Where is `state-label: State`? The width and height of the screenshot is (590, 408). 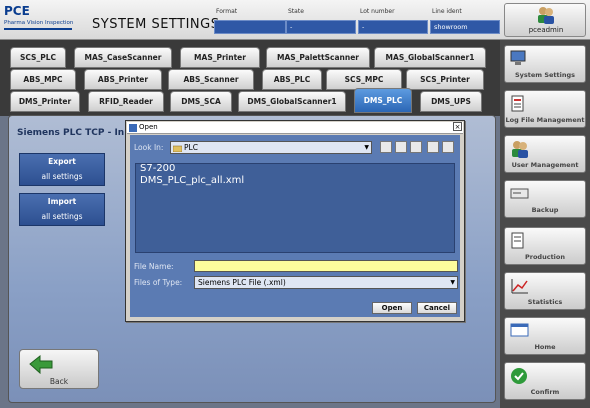
state-label: State is located at coordinates (296, 11).